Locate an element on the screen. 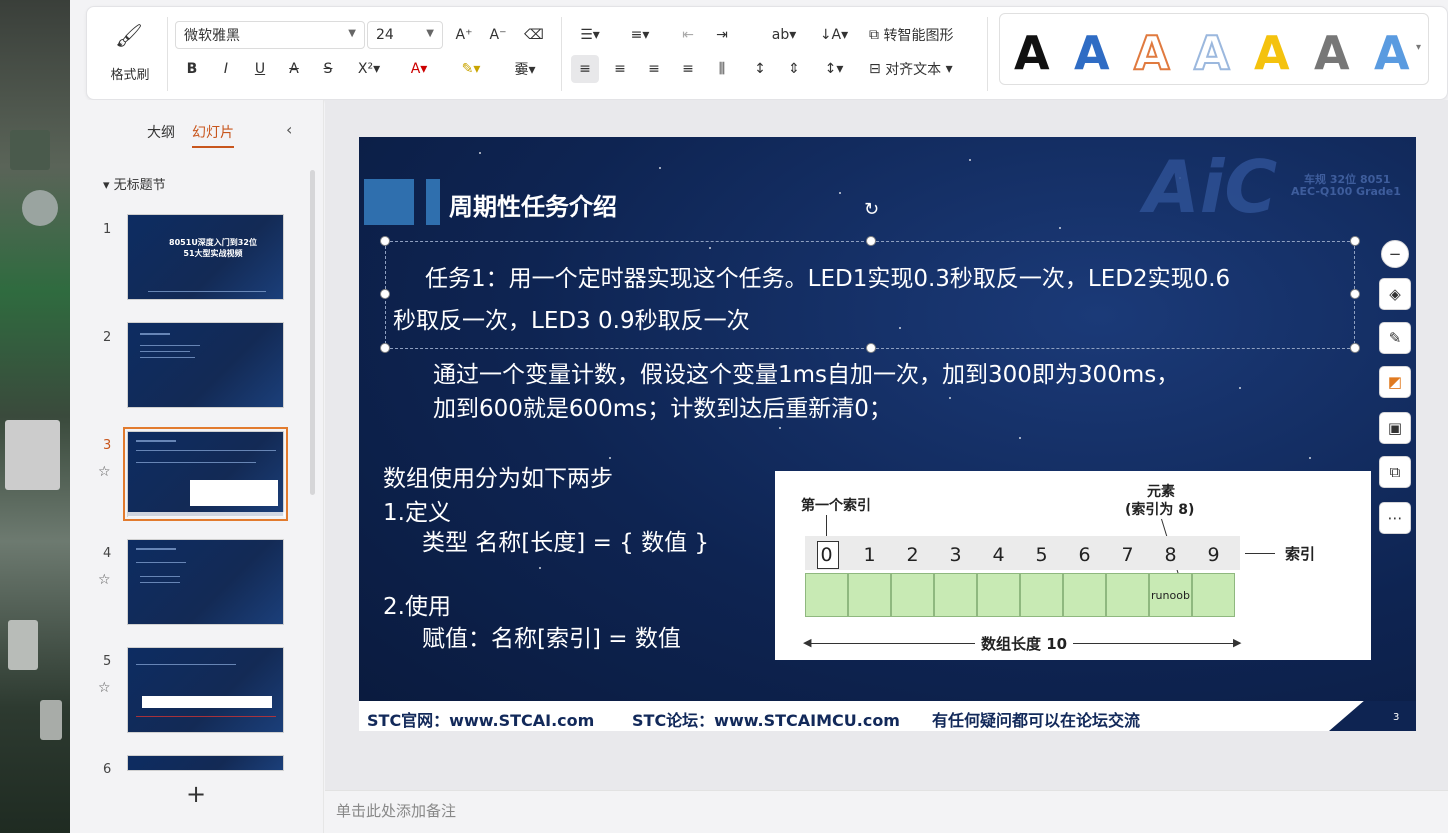  smart-art-label: 转智能图形 is located at coordinates (918, 36).